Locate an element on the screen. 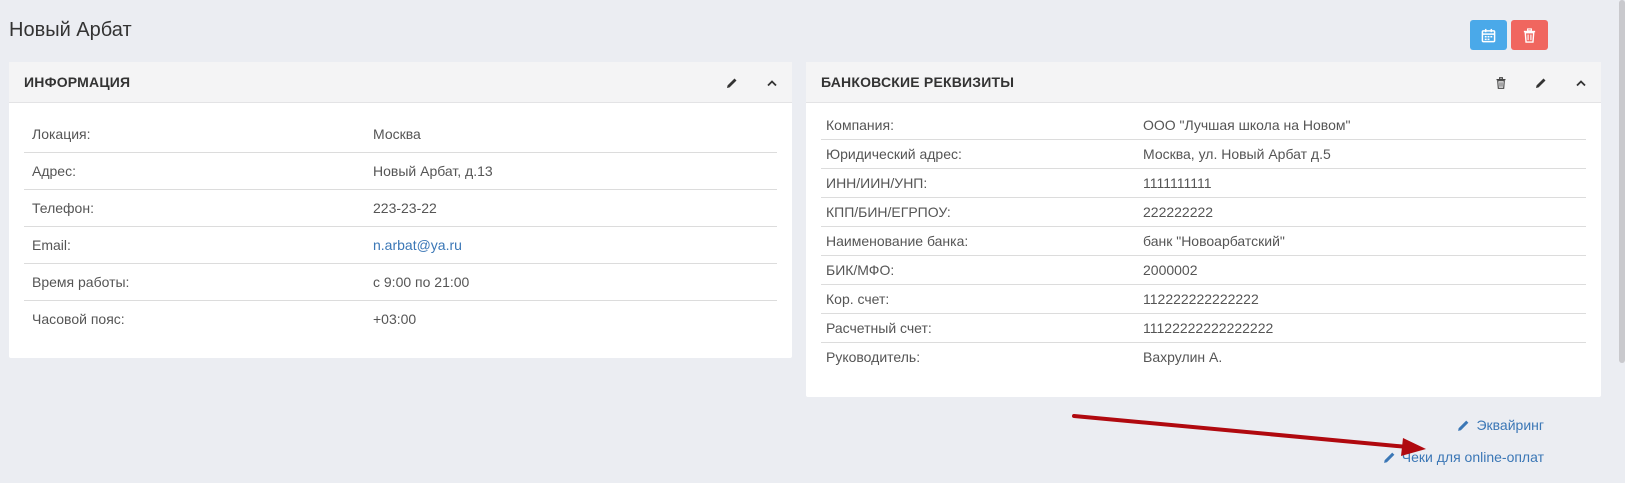  bank-row-inn: ИНН/ИИН/УНП: 1111111111 is located at coordinates (1203, 182).